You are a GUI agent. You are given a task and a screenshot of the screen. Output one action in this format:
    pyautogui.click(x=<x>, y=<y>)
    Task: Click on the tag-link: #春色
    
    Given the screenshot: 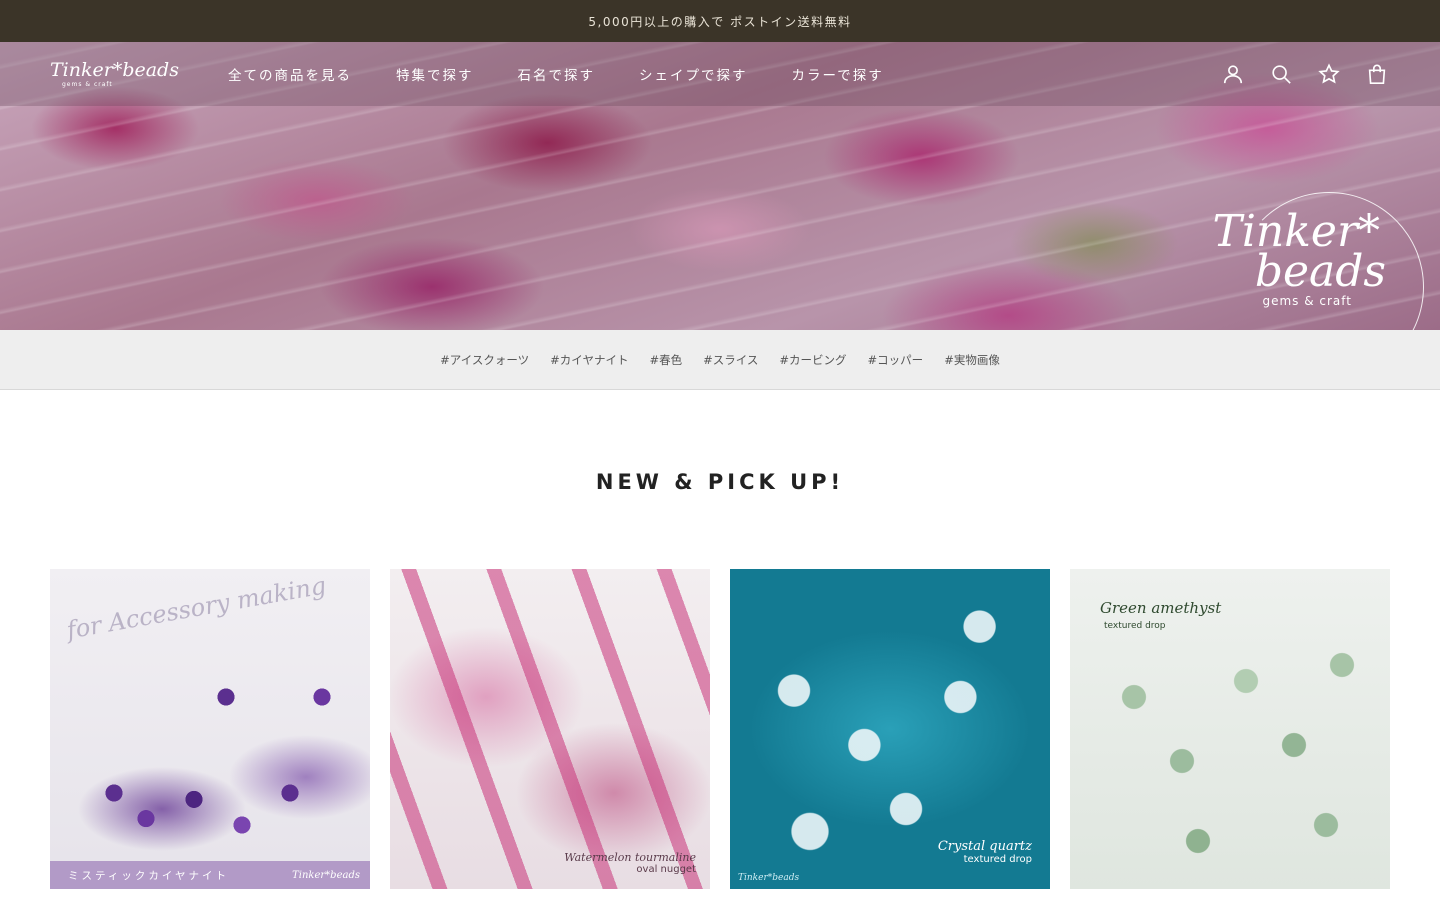 What is the action you would take?
    pyautogui.click(x=665, y=360)
    